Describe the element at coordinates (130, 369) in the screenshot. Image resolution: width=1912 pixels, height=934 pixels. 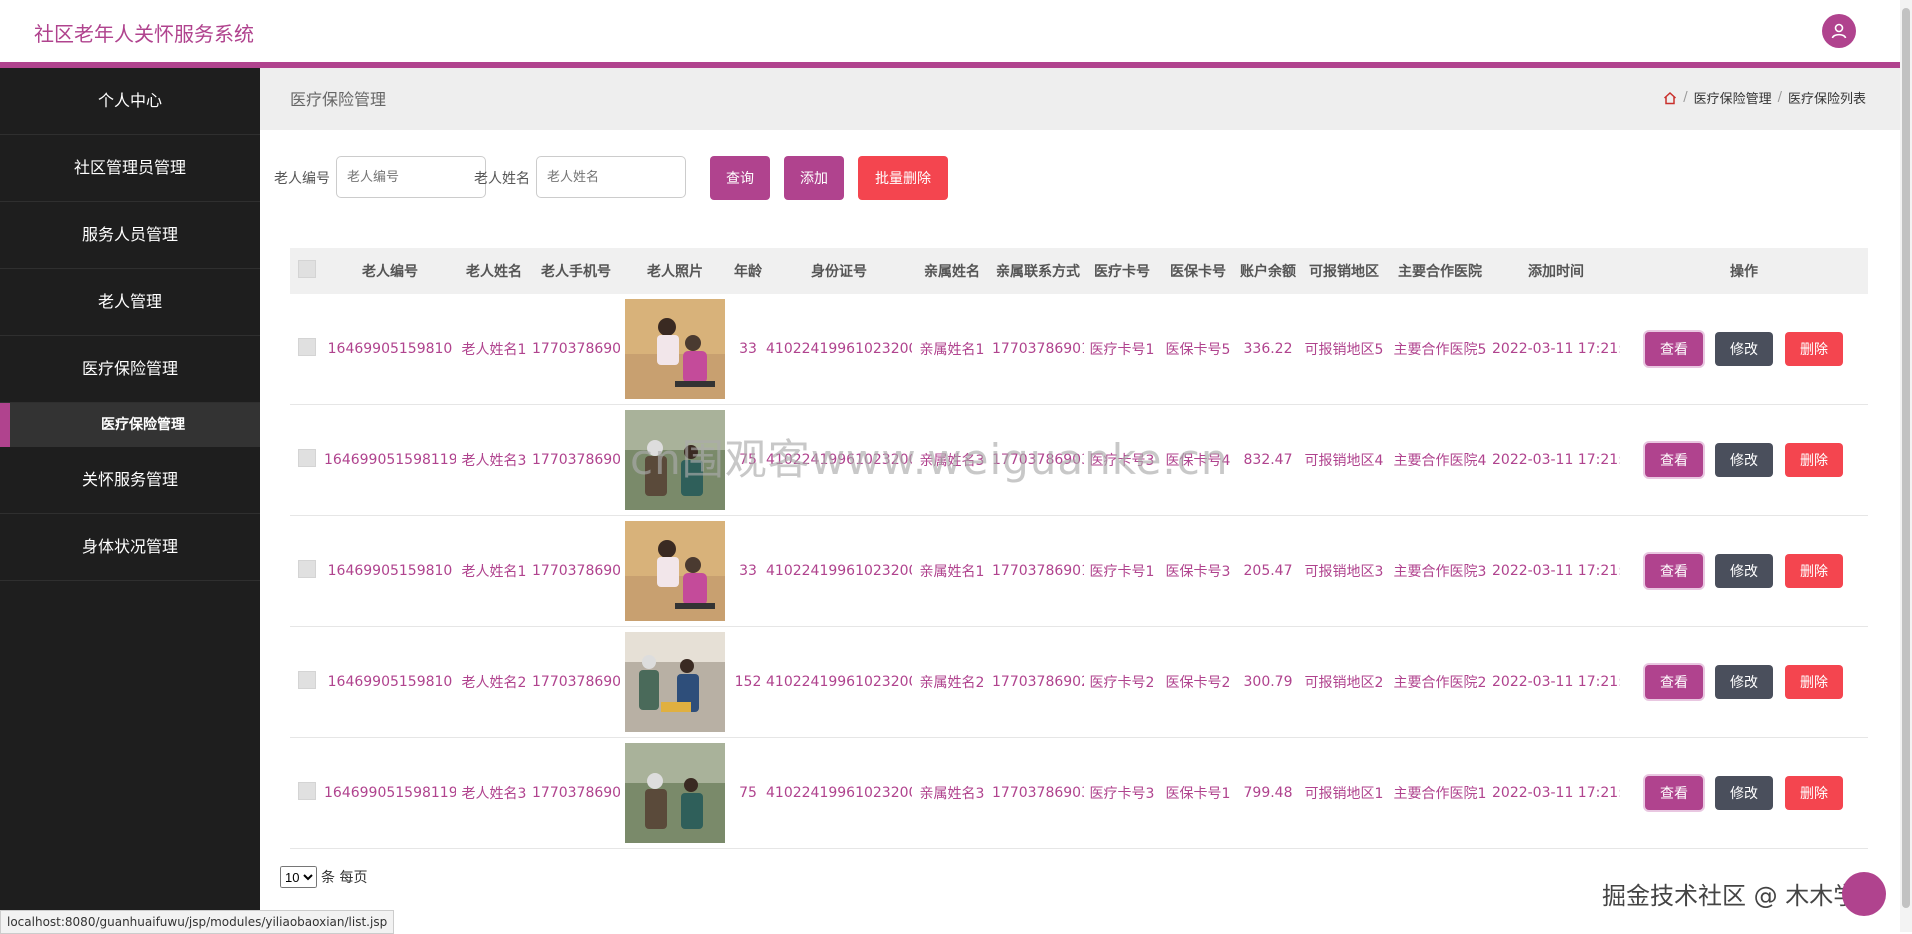
I see `sidebar-item-medical-insurance: 医疗保险管理` at that location.